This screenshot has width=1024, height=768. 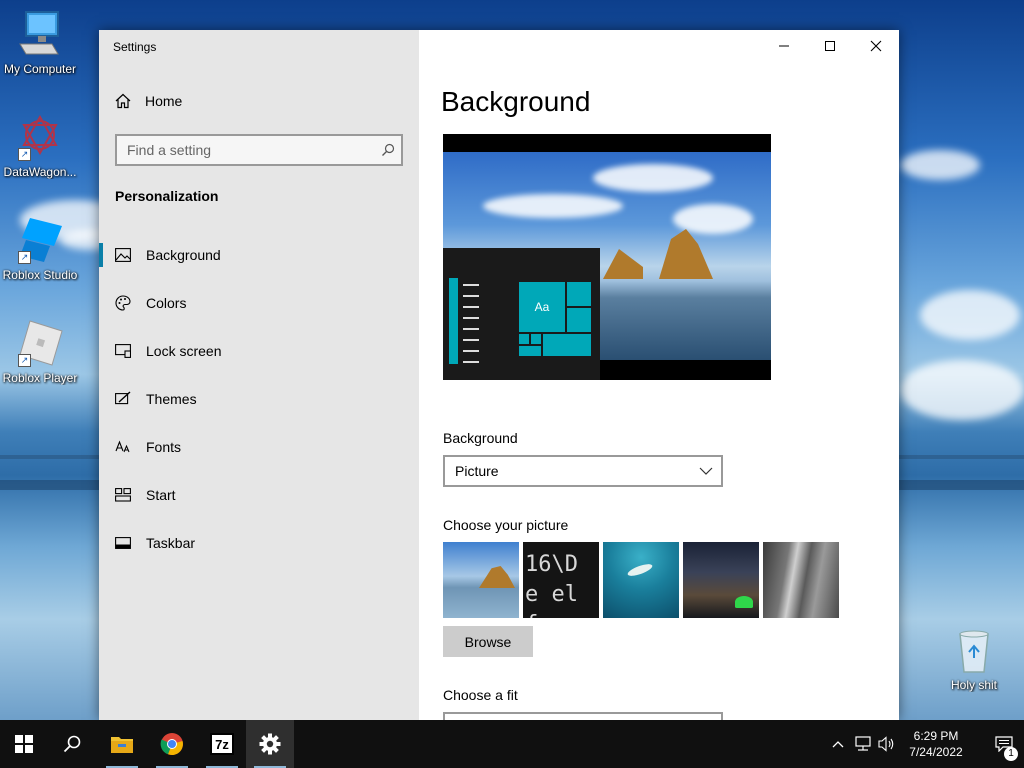 What do you see at coordinates (123, 255) in the screenshot?
I see `picture-icon` at bounding box center [123, 255].